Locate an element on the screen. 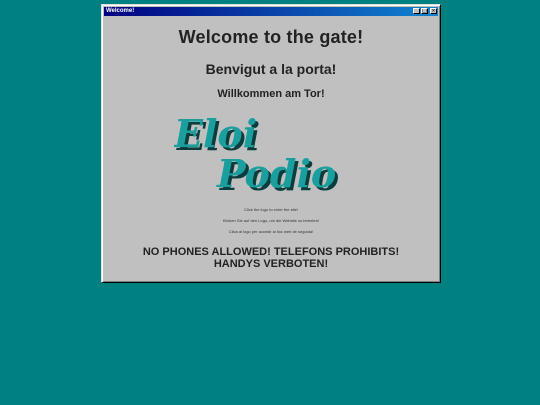  window-title: Welcome! is located at coordinates (120, 11).